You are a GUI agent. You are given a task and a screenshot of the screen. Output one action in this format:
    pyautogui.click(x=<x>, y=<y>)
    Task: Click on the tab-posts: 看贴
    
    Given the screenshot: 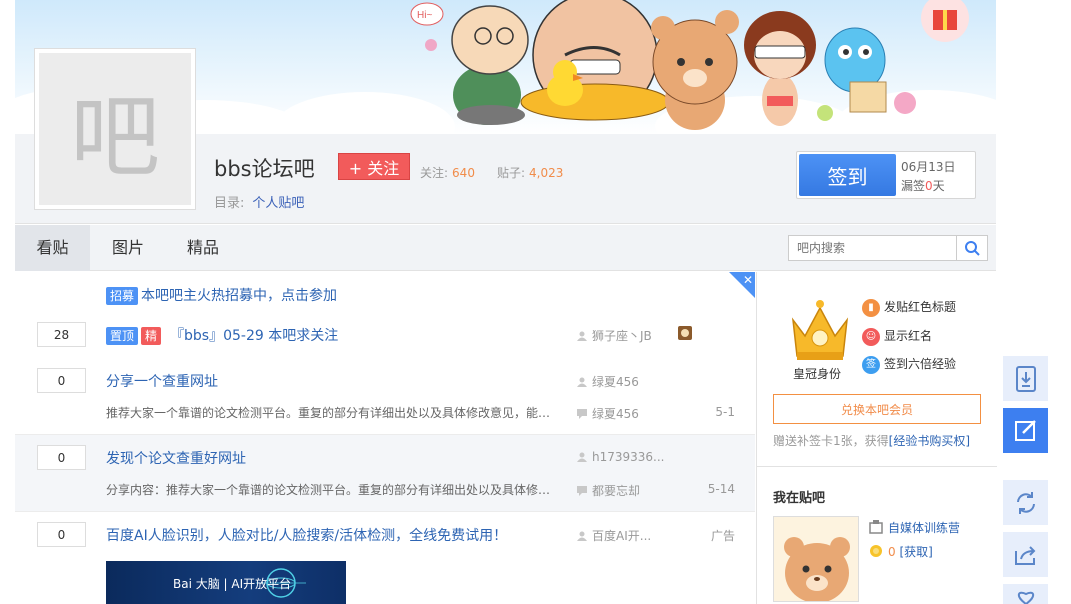 What is the action you would take?
    pyautogui.click(x=52, y=248)
    